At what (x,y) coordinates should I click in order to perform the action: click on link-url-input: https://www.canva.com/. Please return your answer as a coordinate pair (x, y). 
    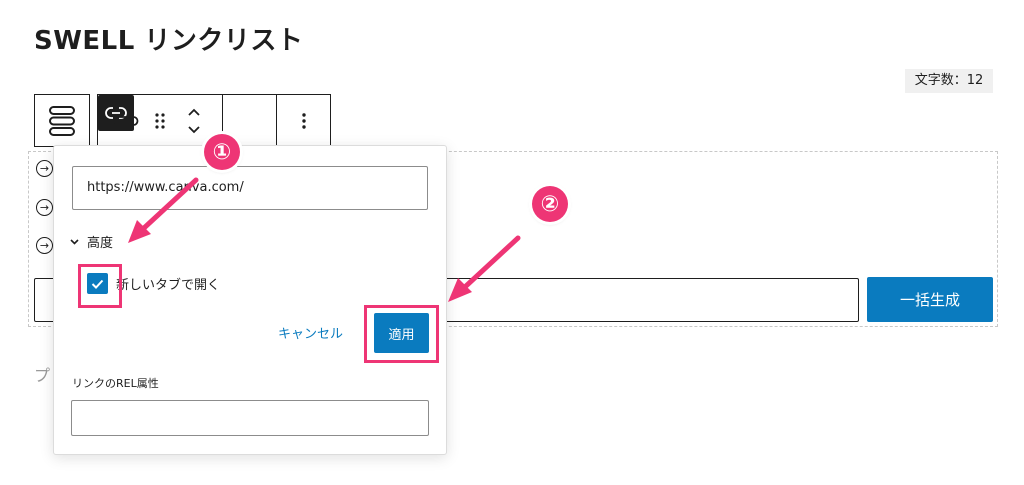
    Looking at the image, I should click on (250, 188).